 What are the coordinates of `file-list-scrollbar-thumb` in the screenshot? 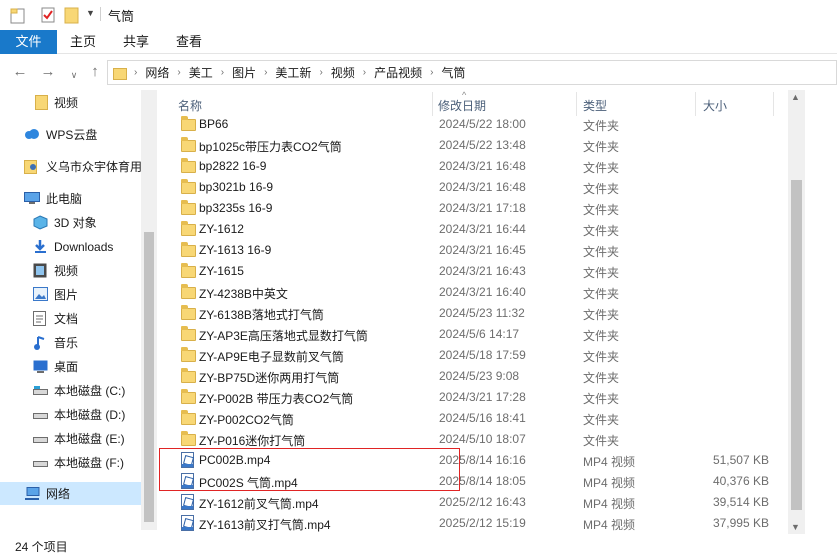 It's located at (796, 345).